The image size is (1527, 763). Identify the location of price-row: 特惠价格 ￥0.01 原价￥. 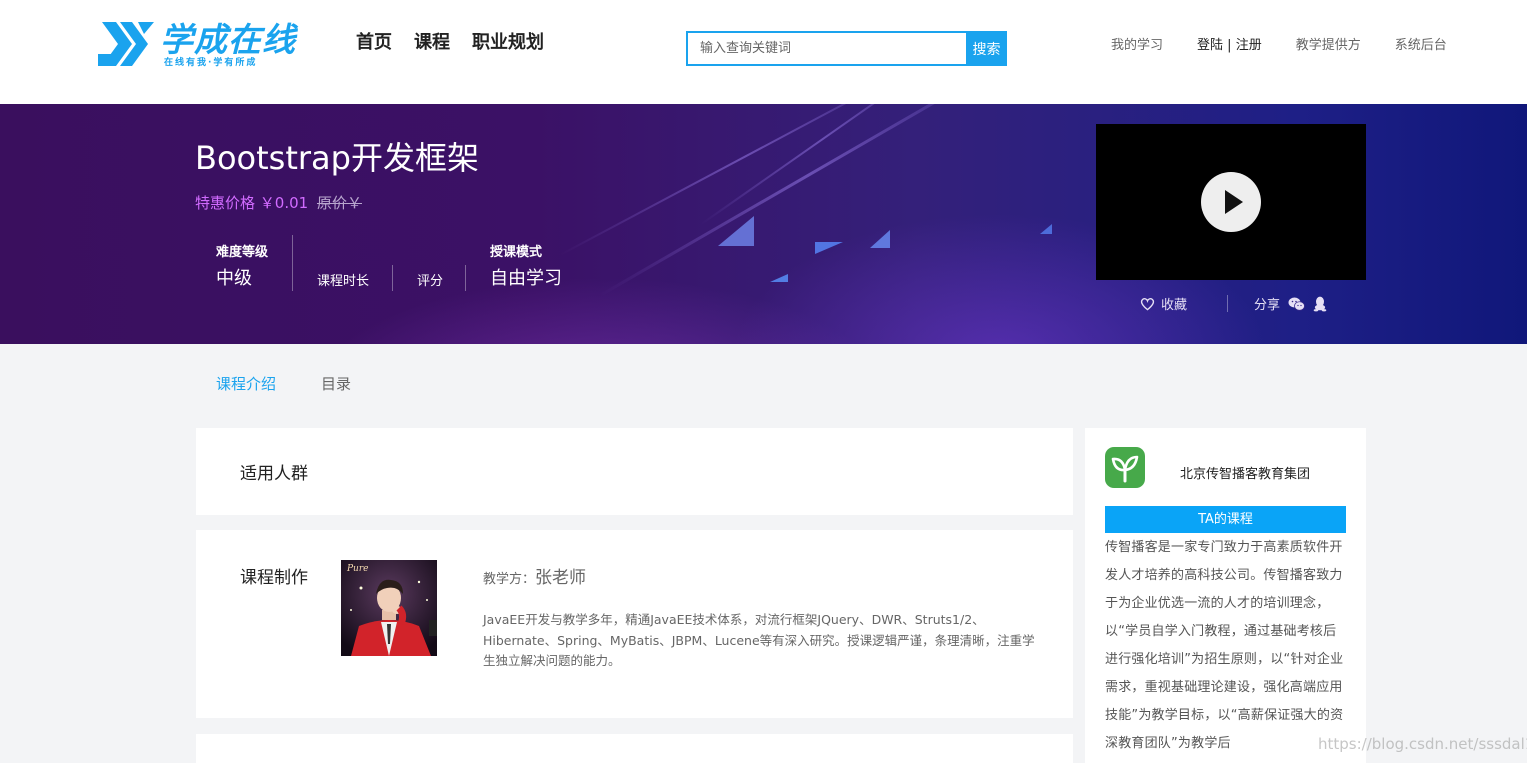
(278, 203).